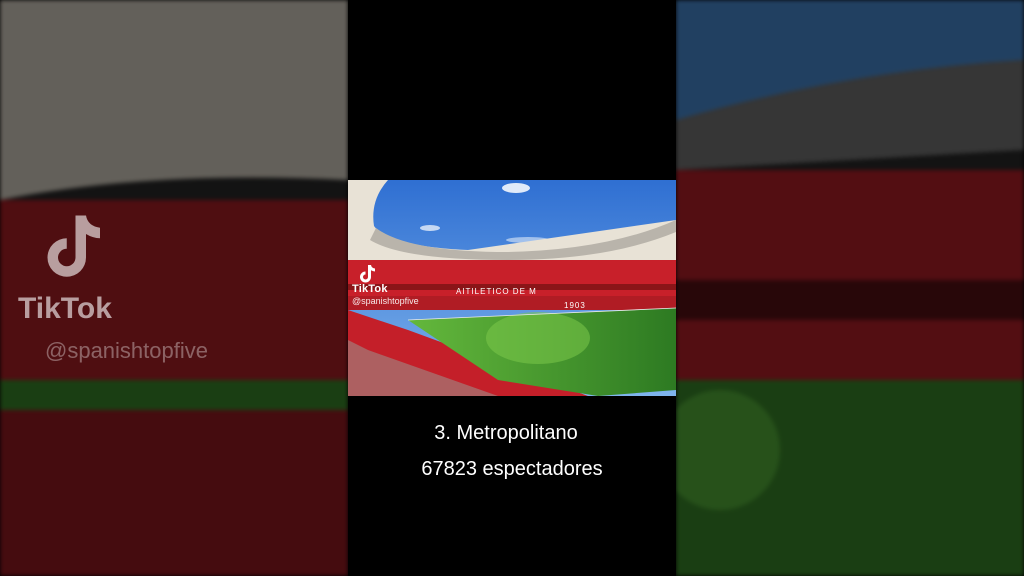  I want to click on stadium-banner-text: AITILETICO DE M, so click(496, 291).